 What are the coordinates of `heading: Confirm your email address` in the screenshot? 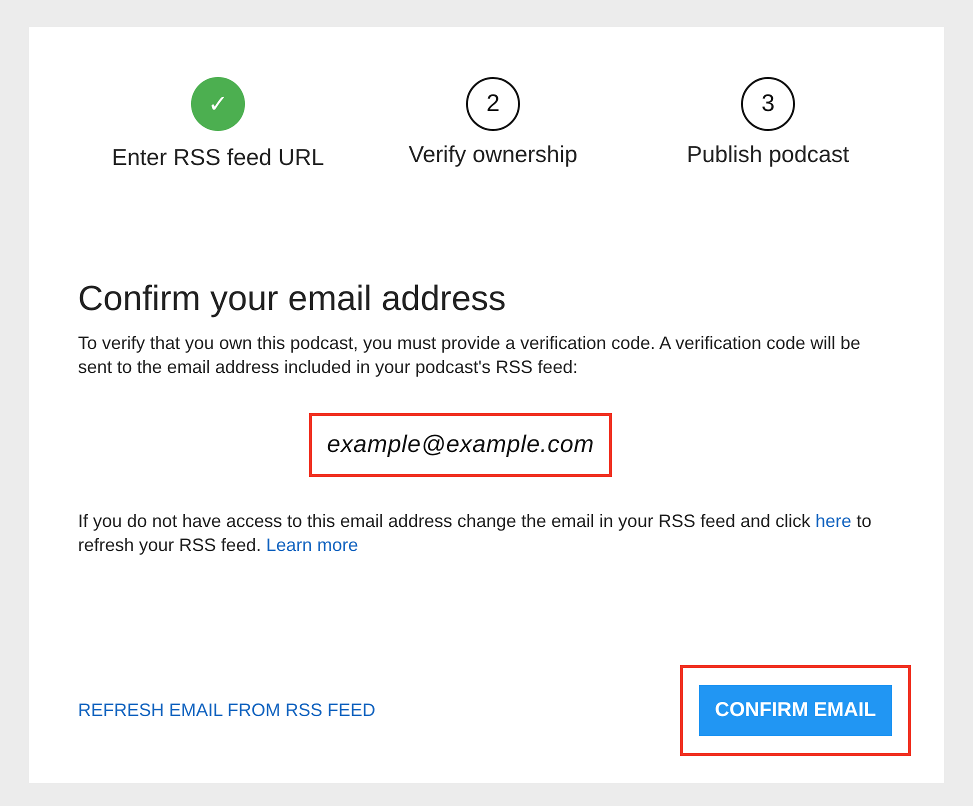 It's located at (292, 299).